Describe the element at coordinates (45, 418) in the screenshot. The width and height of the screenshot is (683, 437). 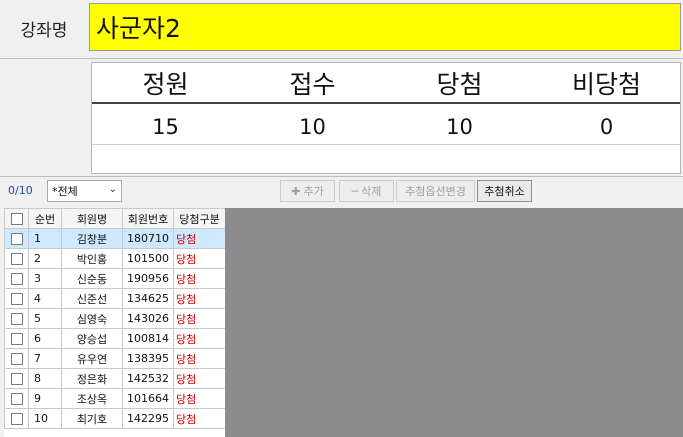
I see `row-number: 10` at that location.